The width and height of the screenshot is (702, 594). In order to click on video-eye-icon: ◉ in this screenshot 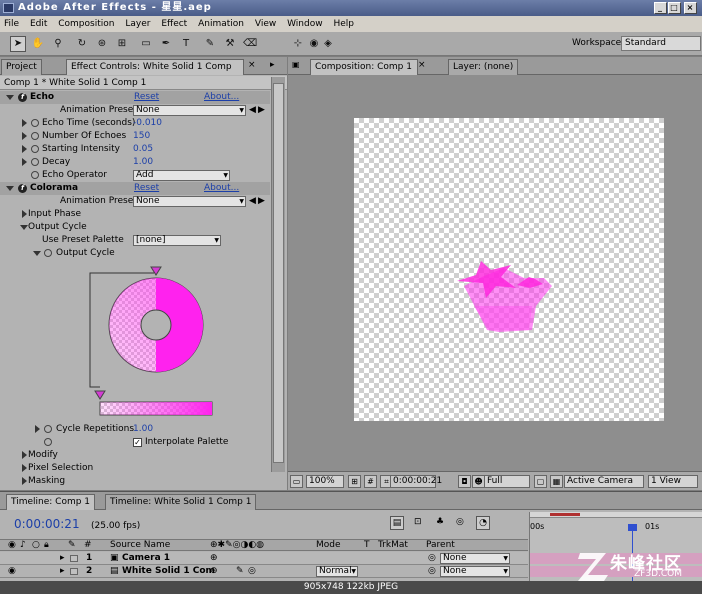, I will do `click(12, 571)`.